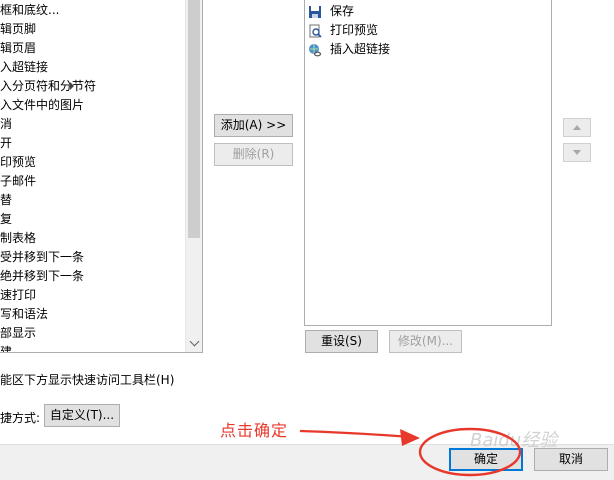  I want to click on command-list-item: 制表格, so click(18, 238).